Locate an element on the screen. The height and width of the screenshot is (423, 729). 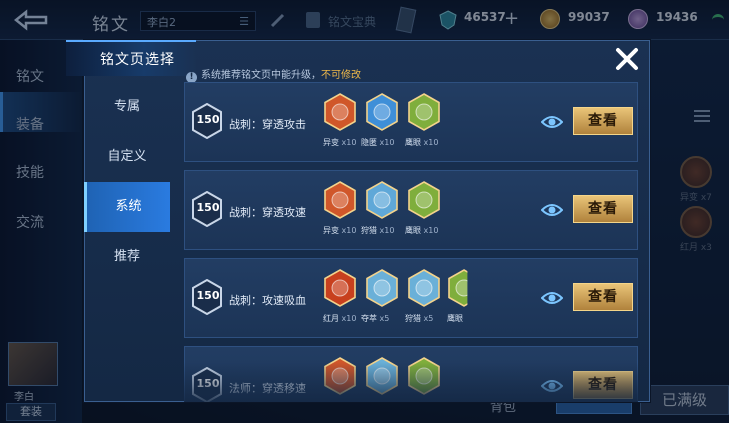
rune-caption: 狩猎 x5 is located at coordinates (419, 318).